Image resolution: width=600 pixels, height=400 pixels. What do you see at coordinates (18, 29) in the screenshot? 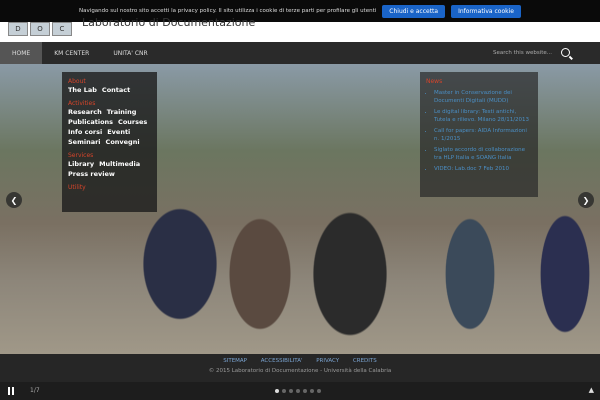
I see `logo-letter: D` at bounding box center [18, 29].